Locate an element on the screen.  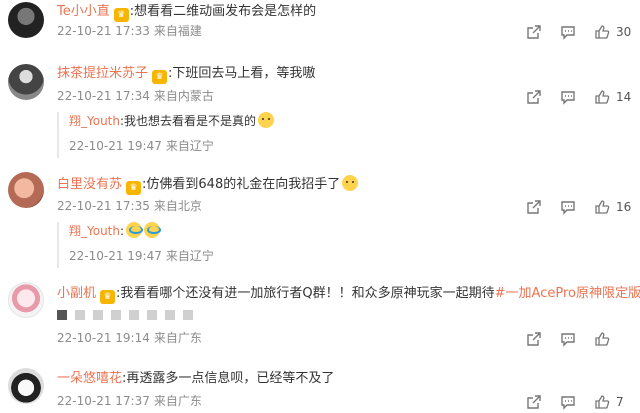
comment-text: :下班回去马上看，等我嗷 is located at coordinates (242, 73).